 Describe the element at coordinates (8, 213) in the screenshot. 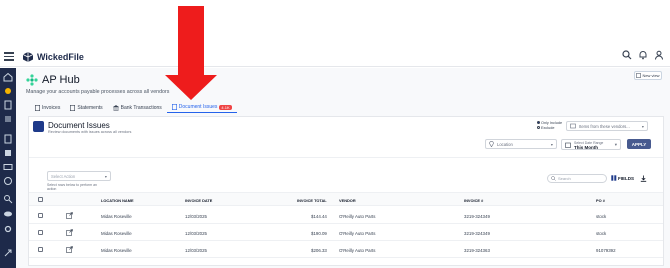

I see `cloud-upload-icon` at that location.